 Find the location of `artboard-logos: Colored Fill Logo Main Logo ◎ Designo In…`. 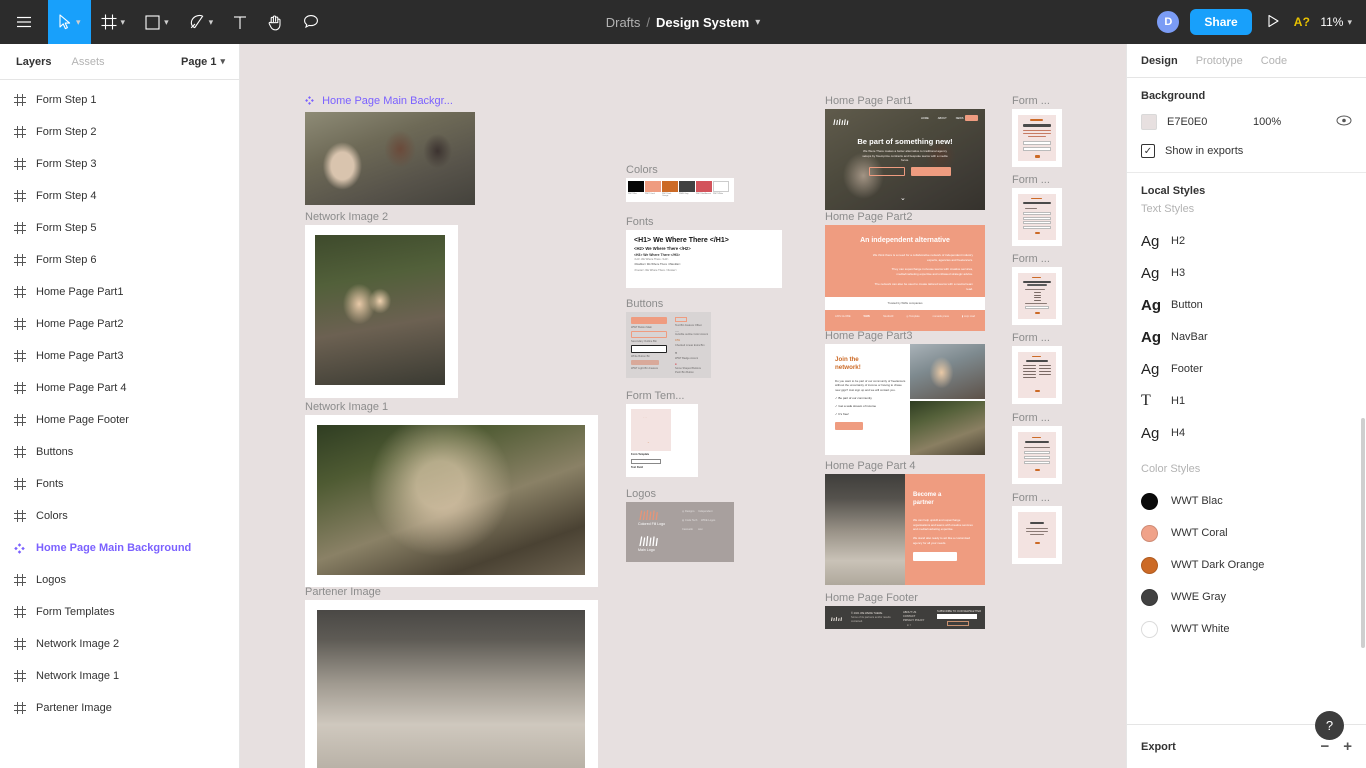

artboard-logos: Colored Fill Logo Main Logo ◎ Designo In… is located at coordinates (680, 532).